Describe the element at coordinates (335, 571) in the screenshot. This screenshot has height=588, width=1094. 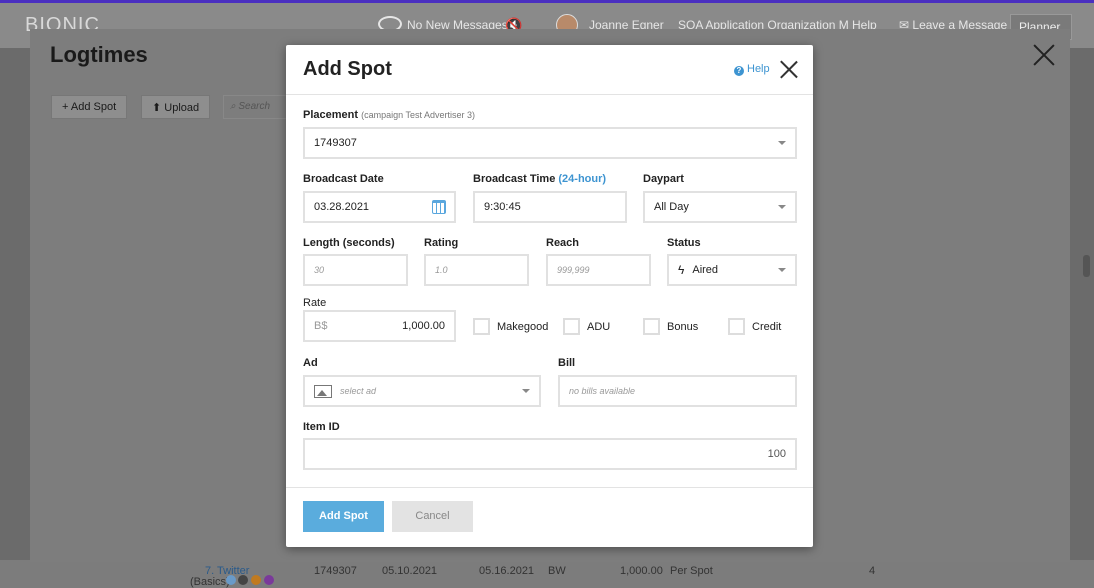
I see `row-placement: 1749307` at that location.